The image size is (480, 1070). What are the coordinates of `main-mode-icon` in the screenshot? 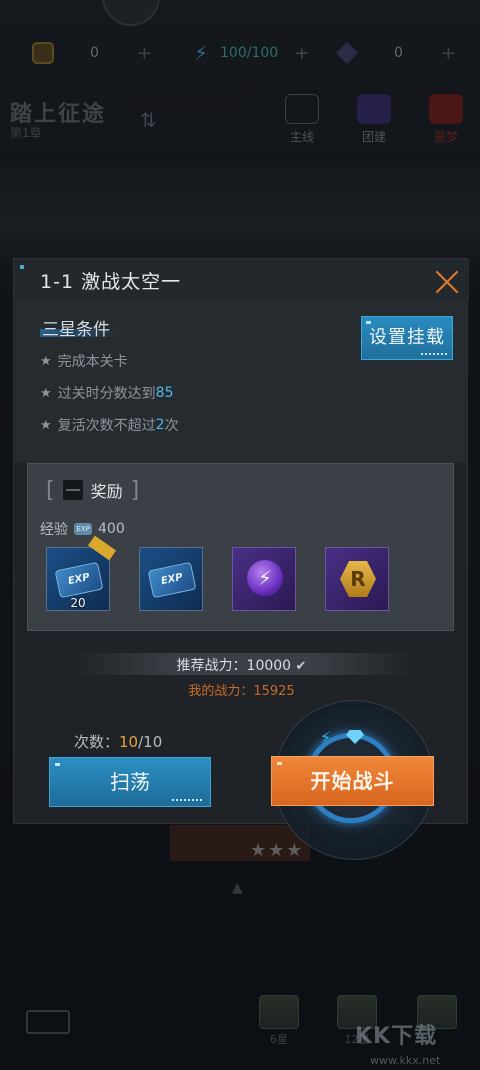 It's located at (302, 109).